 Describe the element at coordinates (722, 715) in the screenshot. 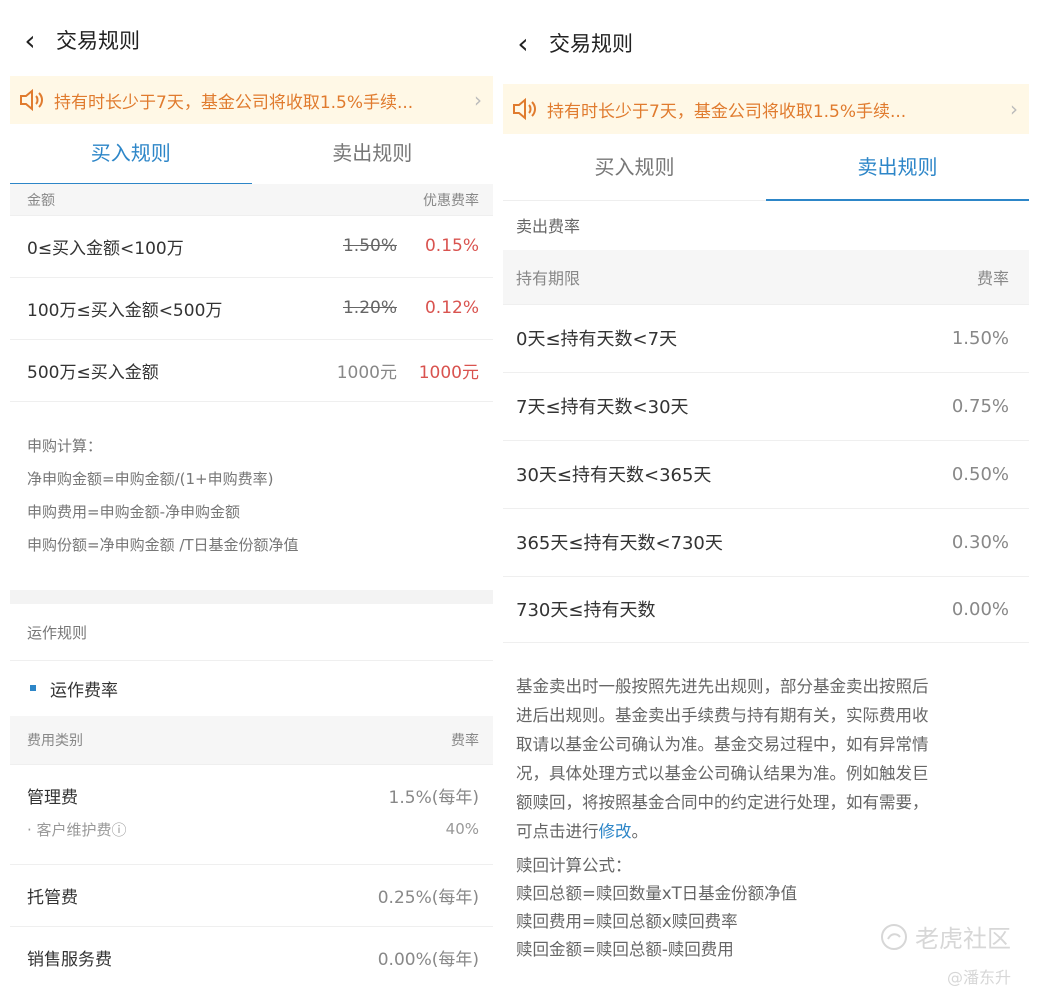

I see `paragraph-line: 进后出规则。基金卖出手续费与持有期有关，实际费用收` at that location.